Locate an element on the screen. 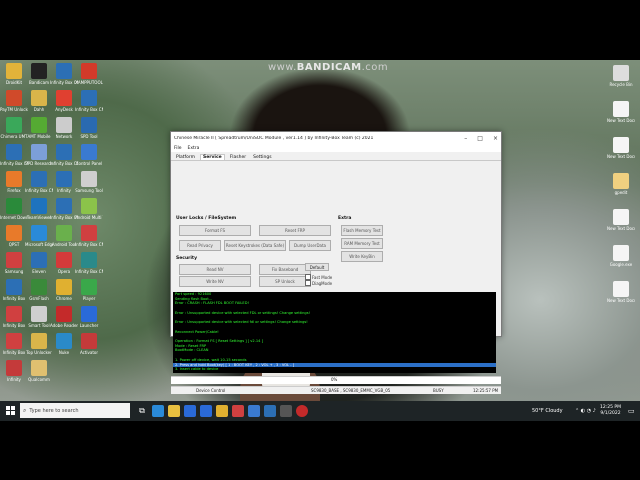 This screenshot has width=640, height=480. desktop-icon: AnyDesk is located at coordinates (64, 101).